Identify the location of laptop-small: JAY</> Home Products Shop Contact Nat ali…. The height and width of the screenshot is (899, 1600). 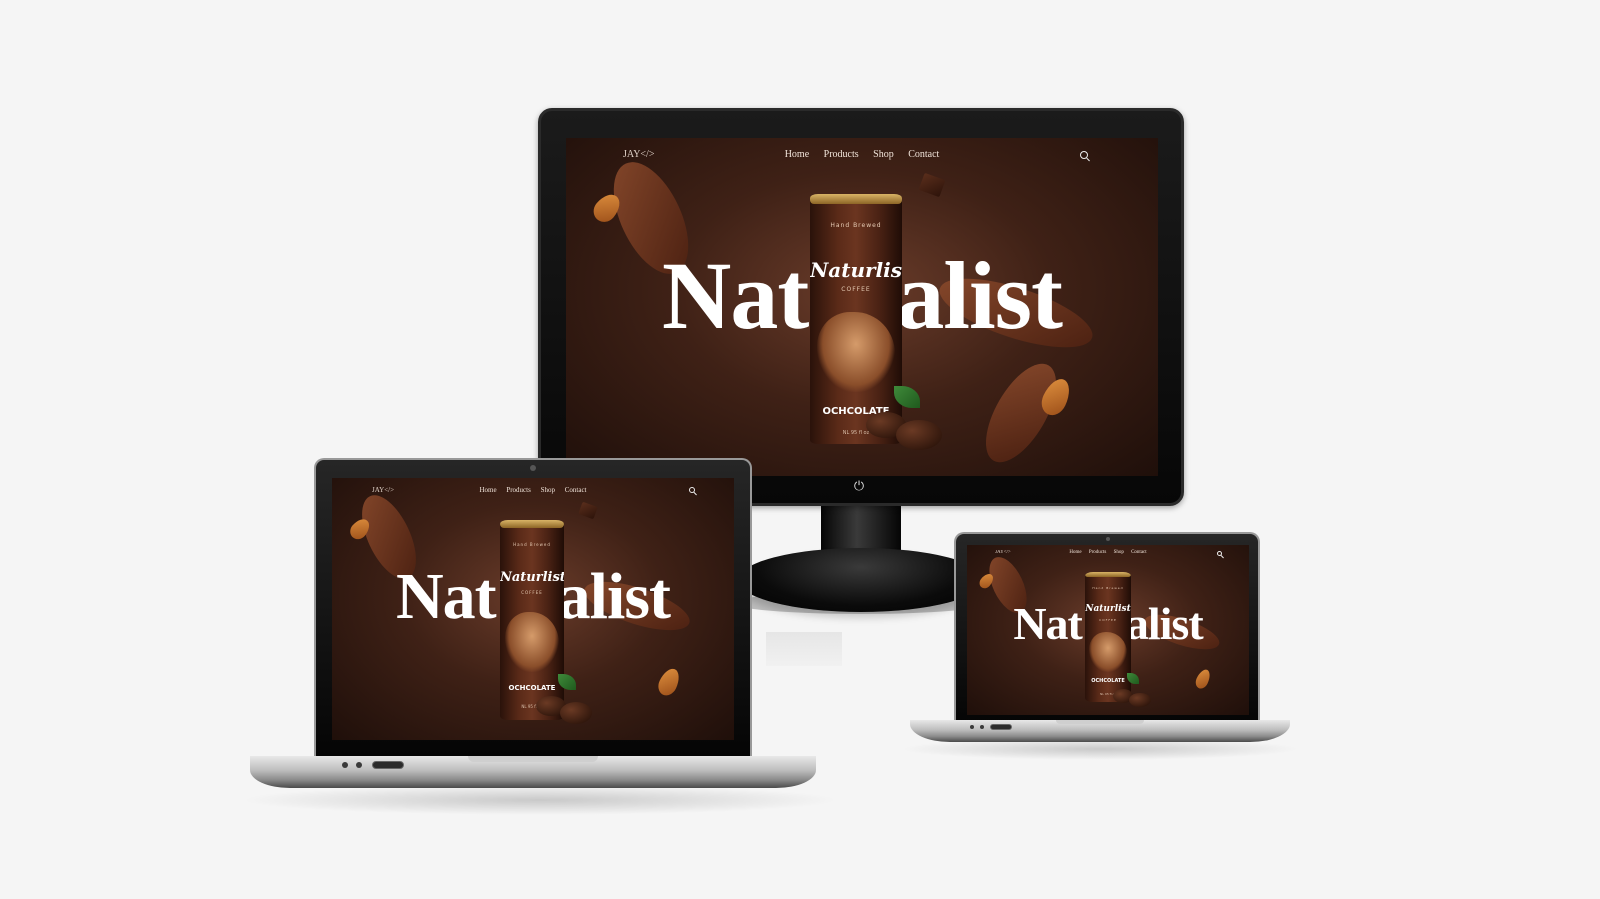
(1110, 642).